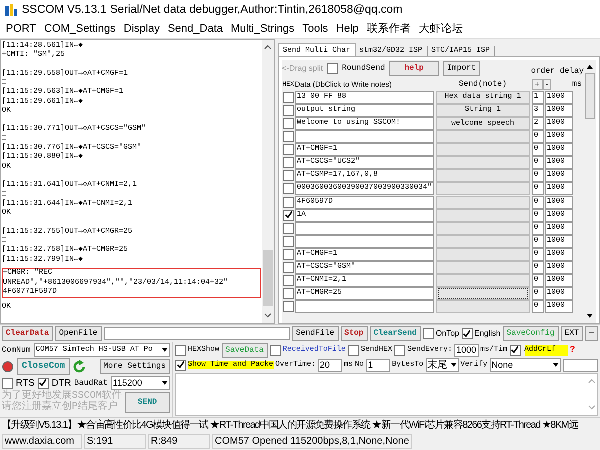  I want to click on add-button: +, so click(537, 84).